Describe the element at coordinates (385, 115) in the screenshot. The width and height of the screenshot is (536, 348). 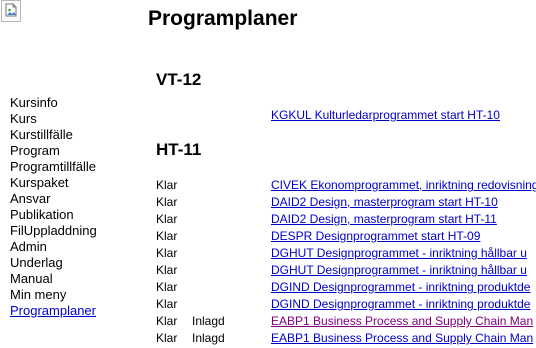
I see `program-plan-link: KGKUL Kulturledarprogrammet start HT-10` at that location.